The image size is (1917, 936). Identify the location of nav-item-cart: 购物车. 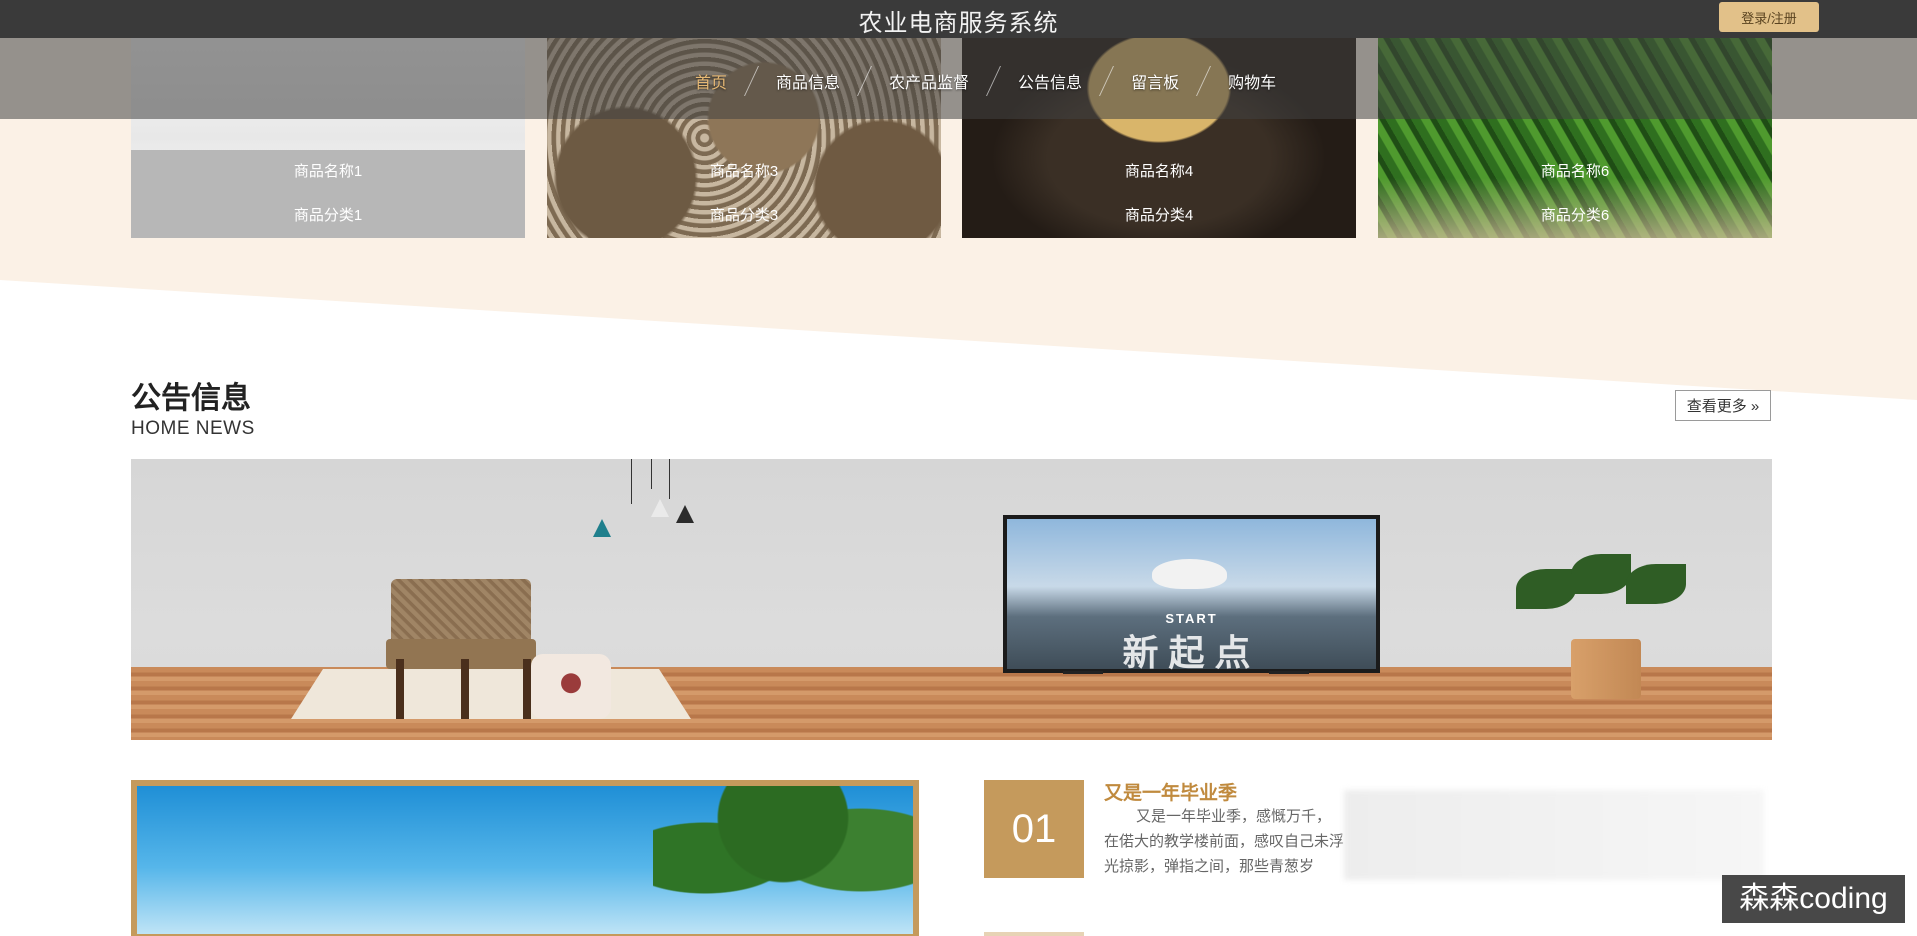
(1252, 81).